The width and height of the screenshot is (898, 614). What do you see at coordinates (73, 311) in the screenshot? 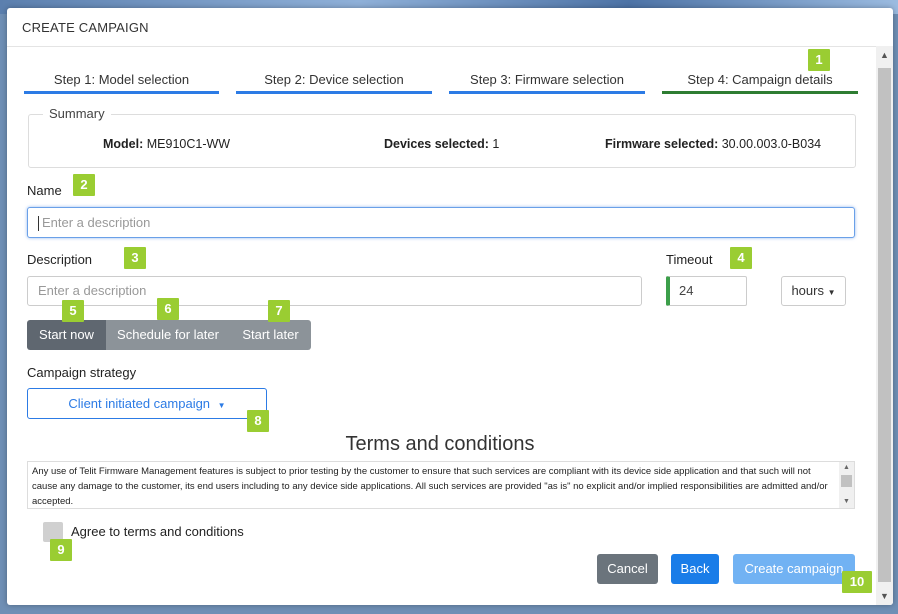
I see `annotation-badge: 5` at bounding box center [73, 311].